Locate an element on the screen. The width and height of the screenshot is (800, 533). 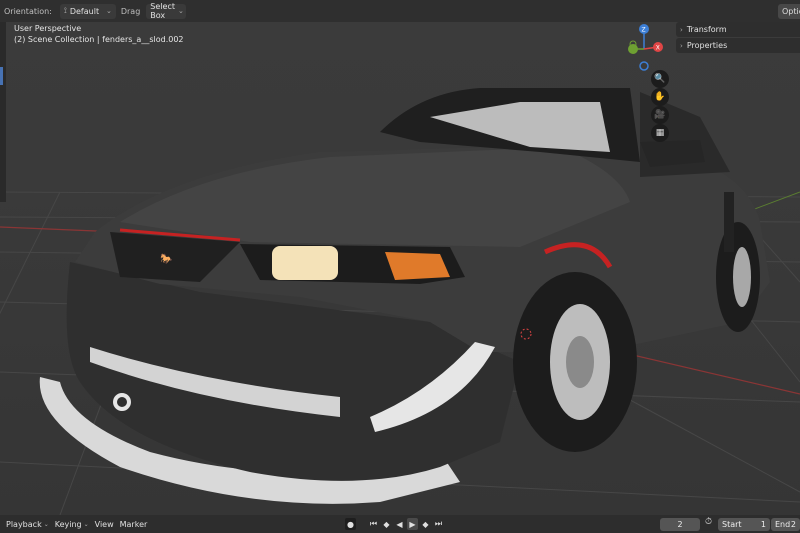
turn-signal is located at coordinates (417, 266).